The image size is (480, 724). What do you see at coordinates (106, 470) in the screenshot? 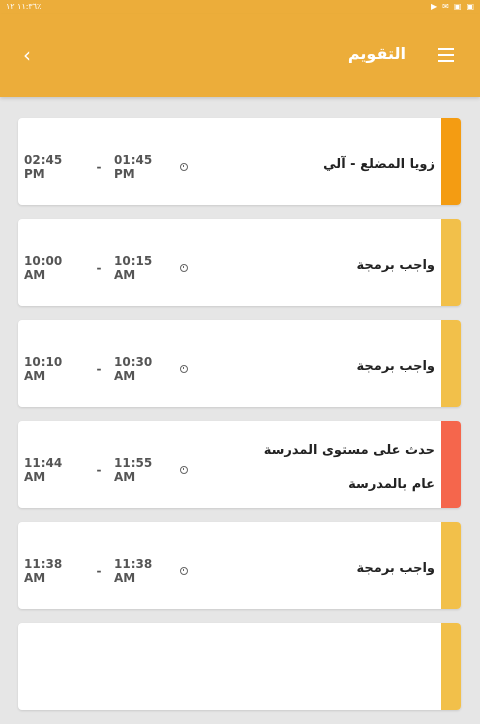
I see `event-time-range: 11:44 AM -11:55 AM` at bounding box center [106, 470].